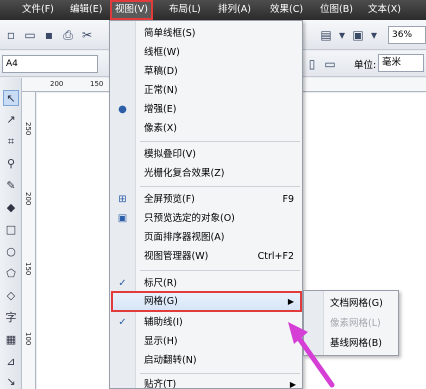  Describe the element at coordinates (170, 33) in the screenshot. I see `menu-item-label: 简单线框(S)` at that location.